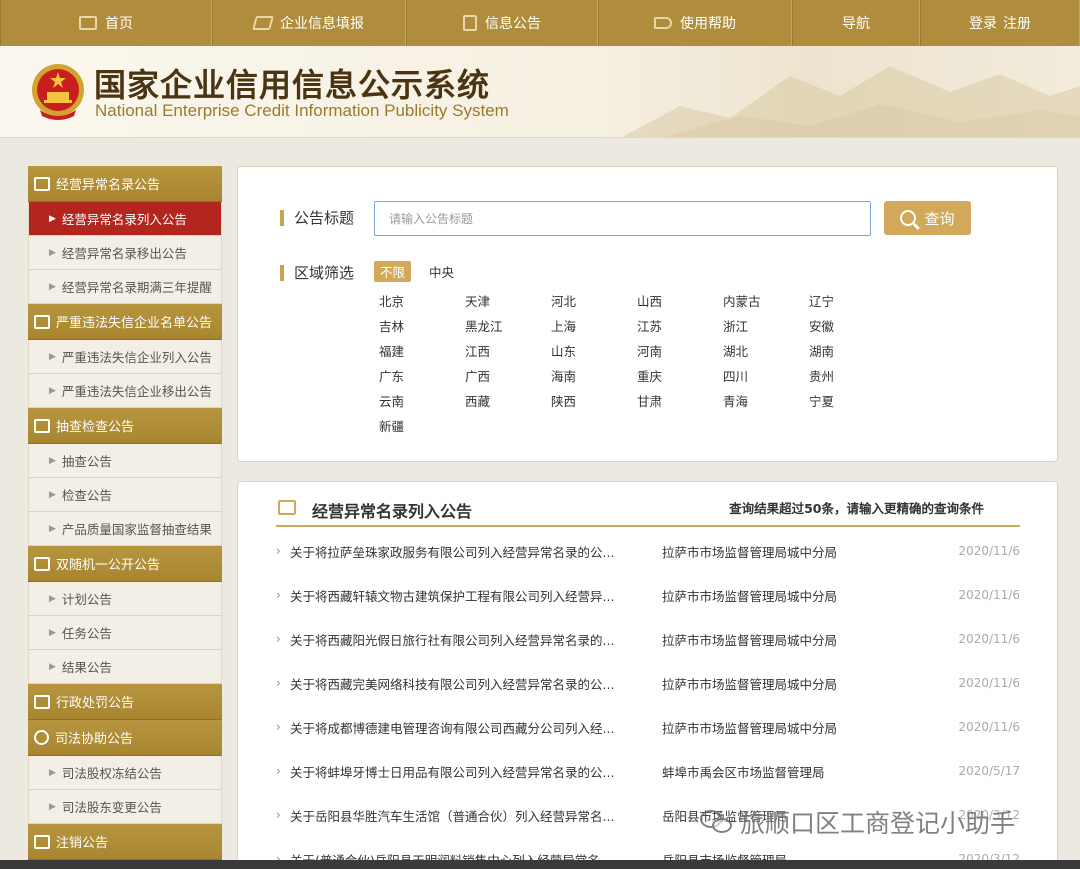 Image resolution: width=1080 pixels, height=869 pixels. Describe the element at coordinates (86, 461) in the screenshot. I see `sidebar-item-label: 抽查公告` at that location.